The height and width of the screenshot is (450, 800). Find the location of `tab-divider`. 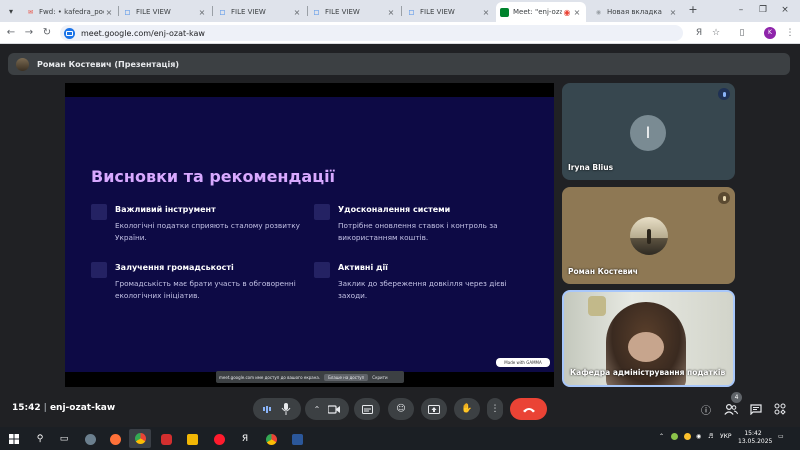

tab-divider is located at coordinates (401, 11).